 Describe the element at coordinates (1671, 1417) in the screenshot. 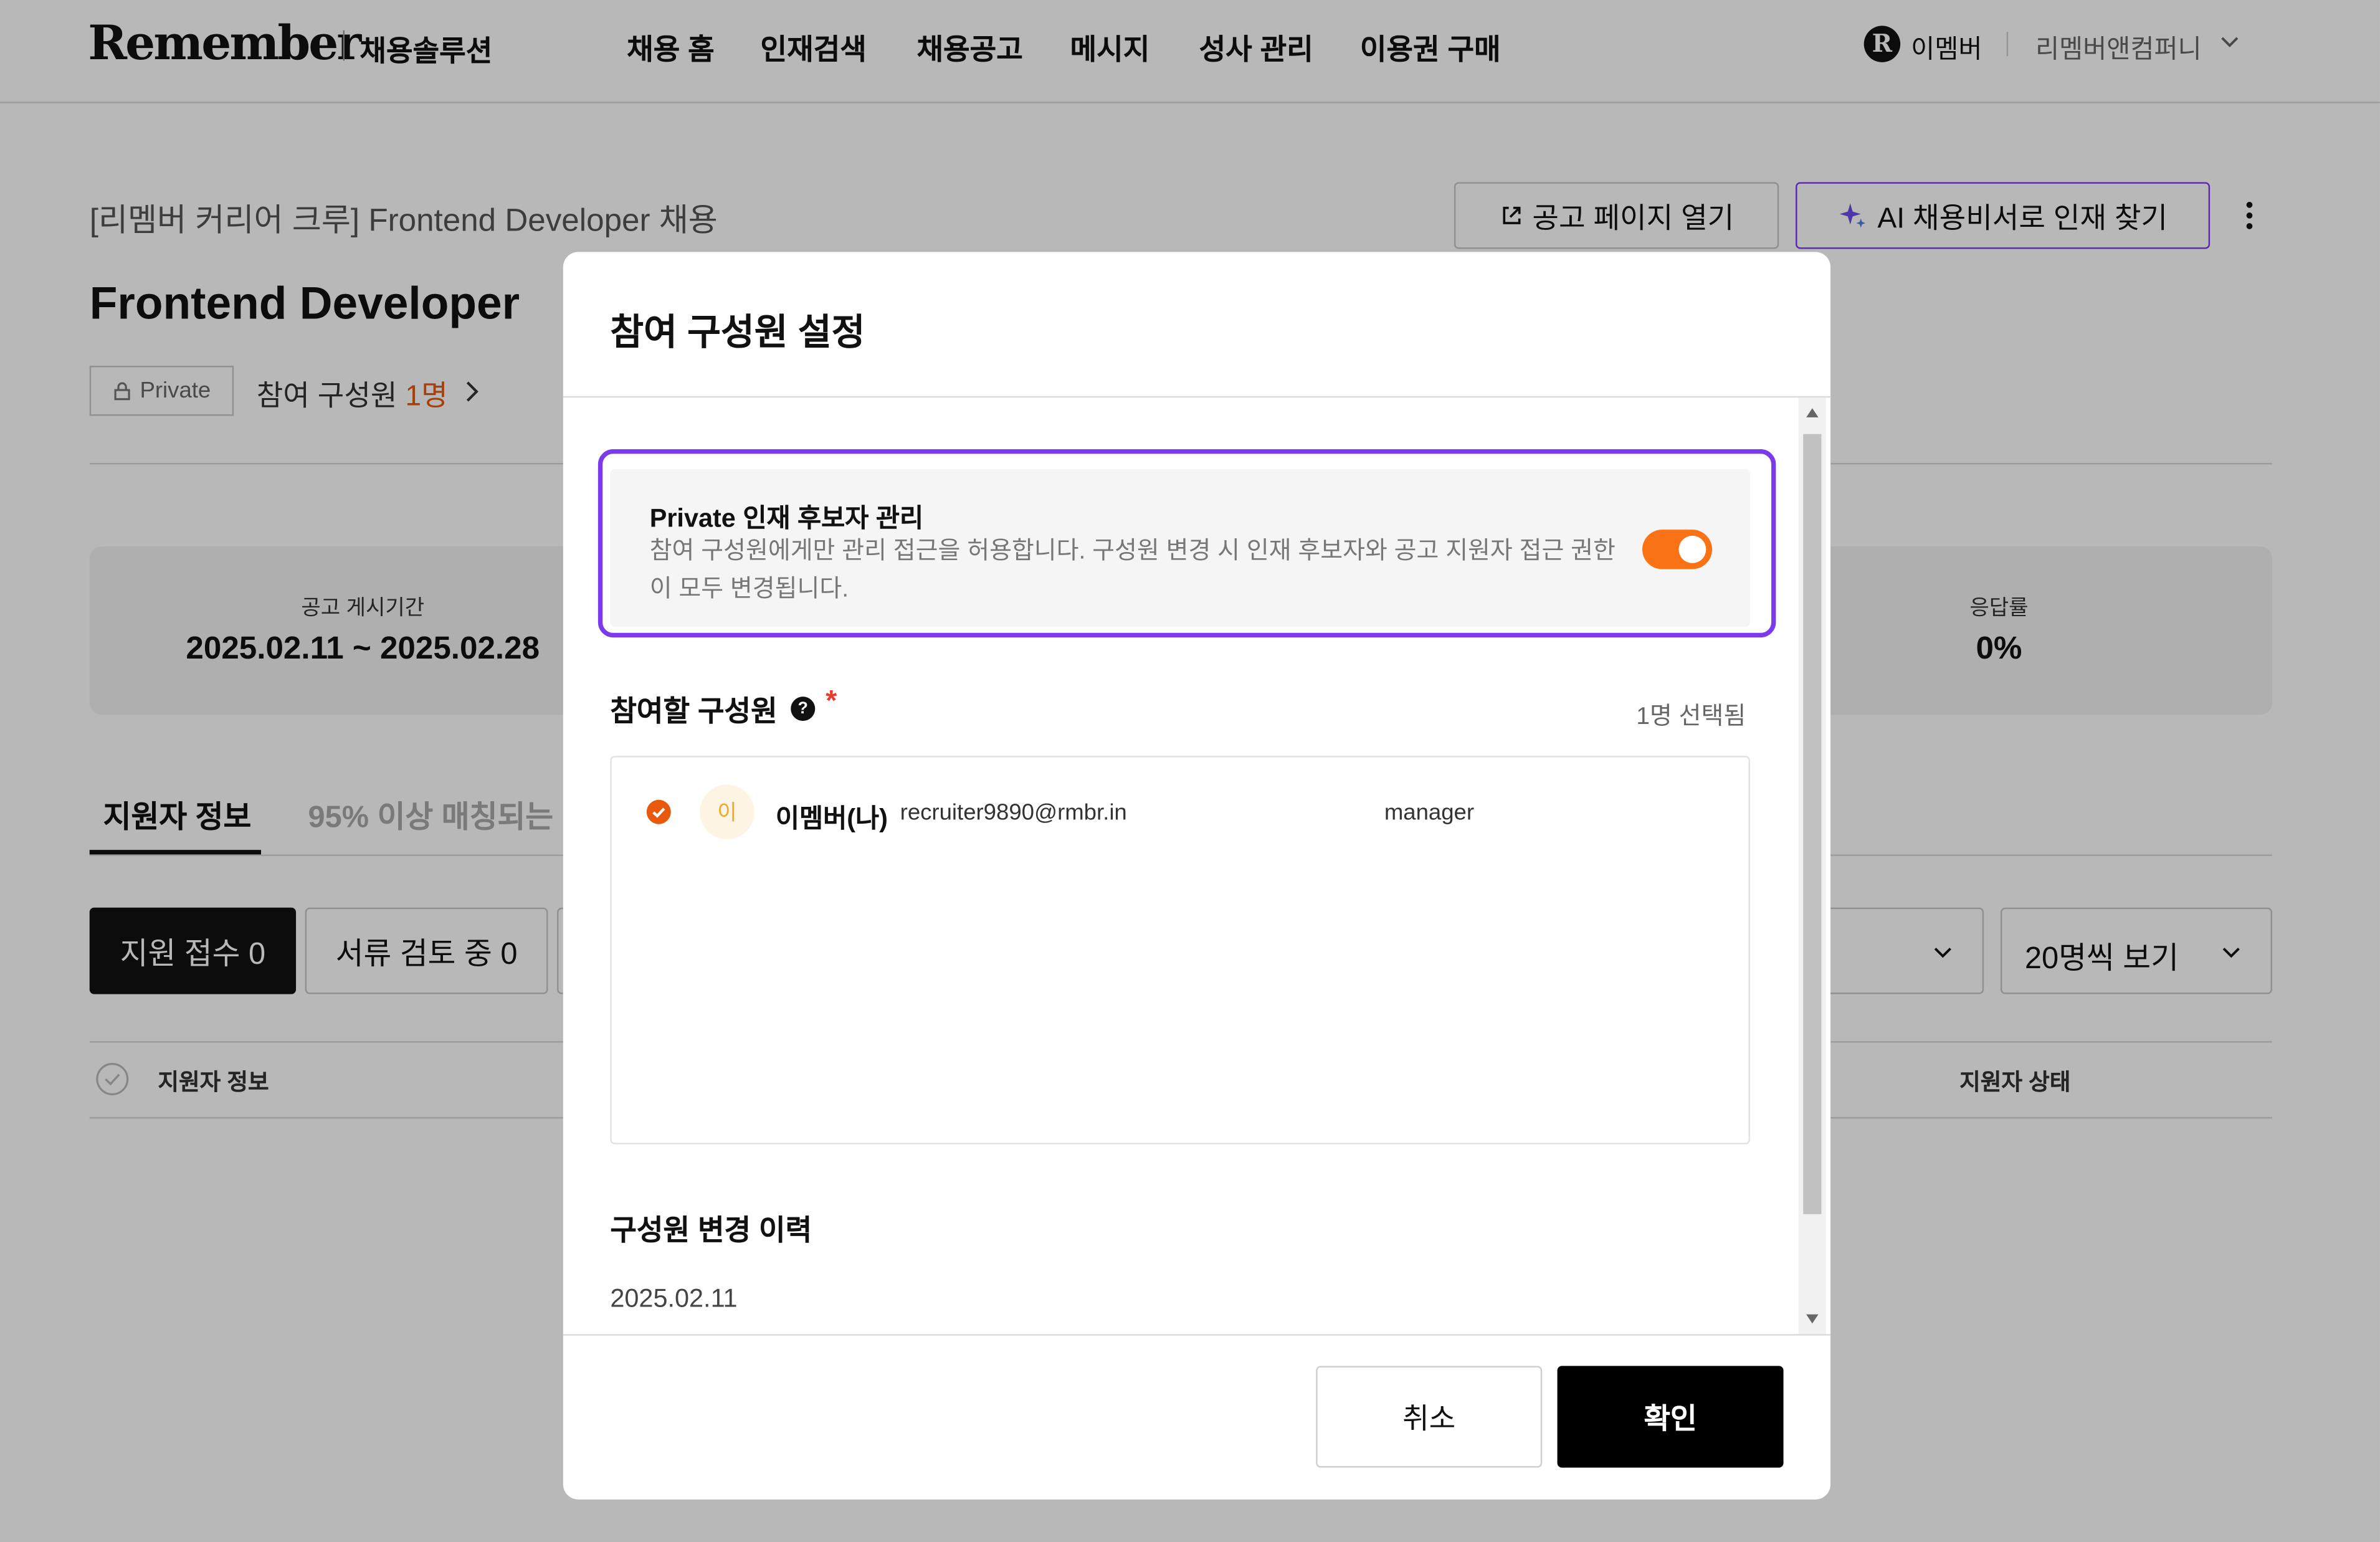

I see `confirm-button: 확인` at that location.